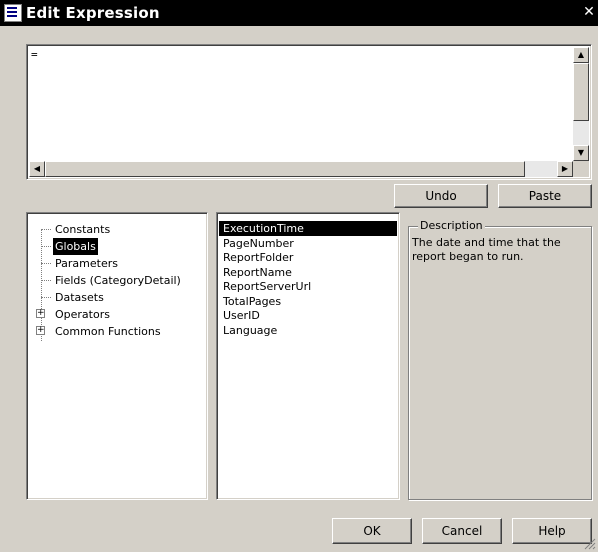 This screenshot has height=552, width=598. What do you see at coordinates (108, 331) in the screenshot?
I see `tree-item-label: Common Functions` at bounding box center [108, 331].